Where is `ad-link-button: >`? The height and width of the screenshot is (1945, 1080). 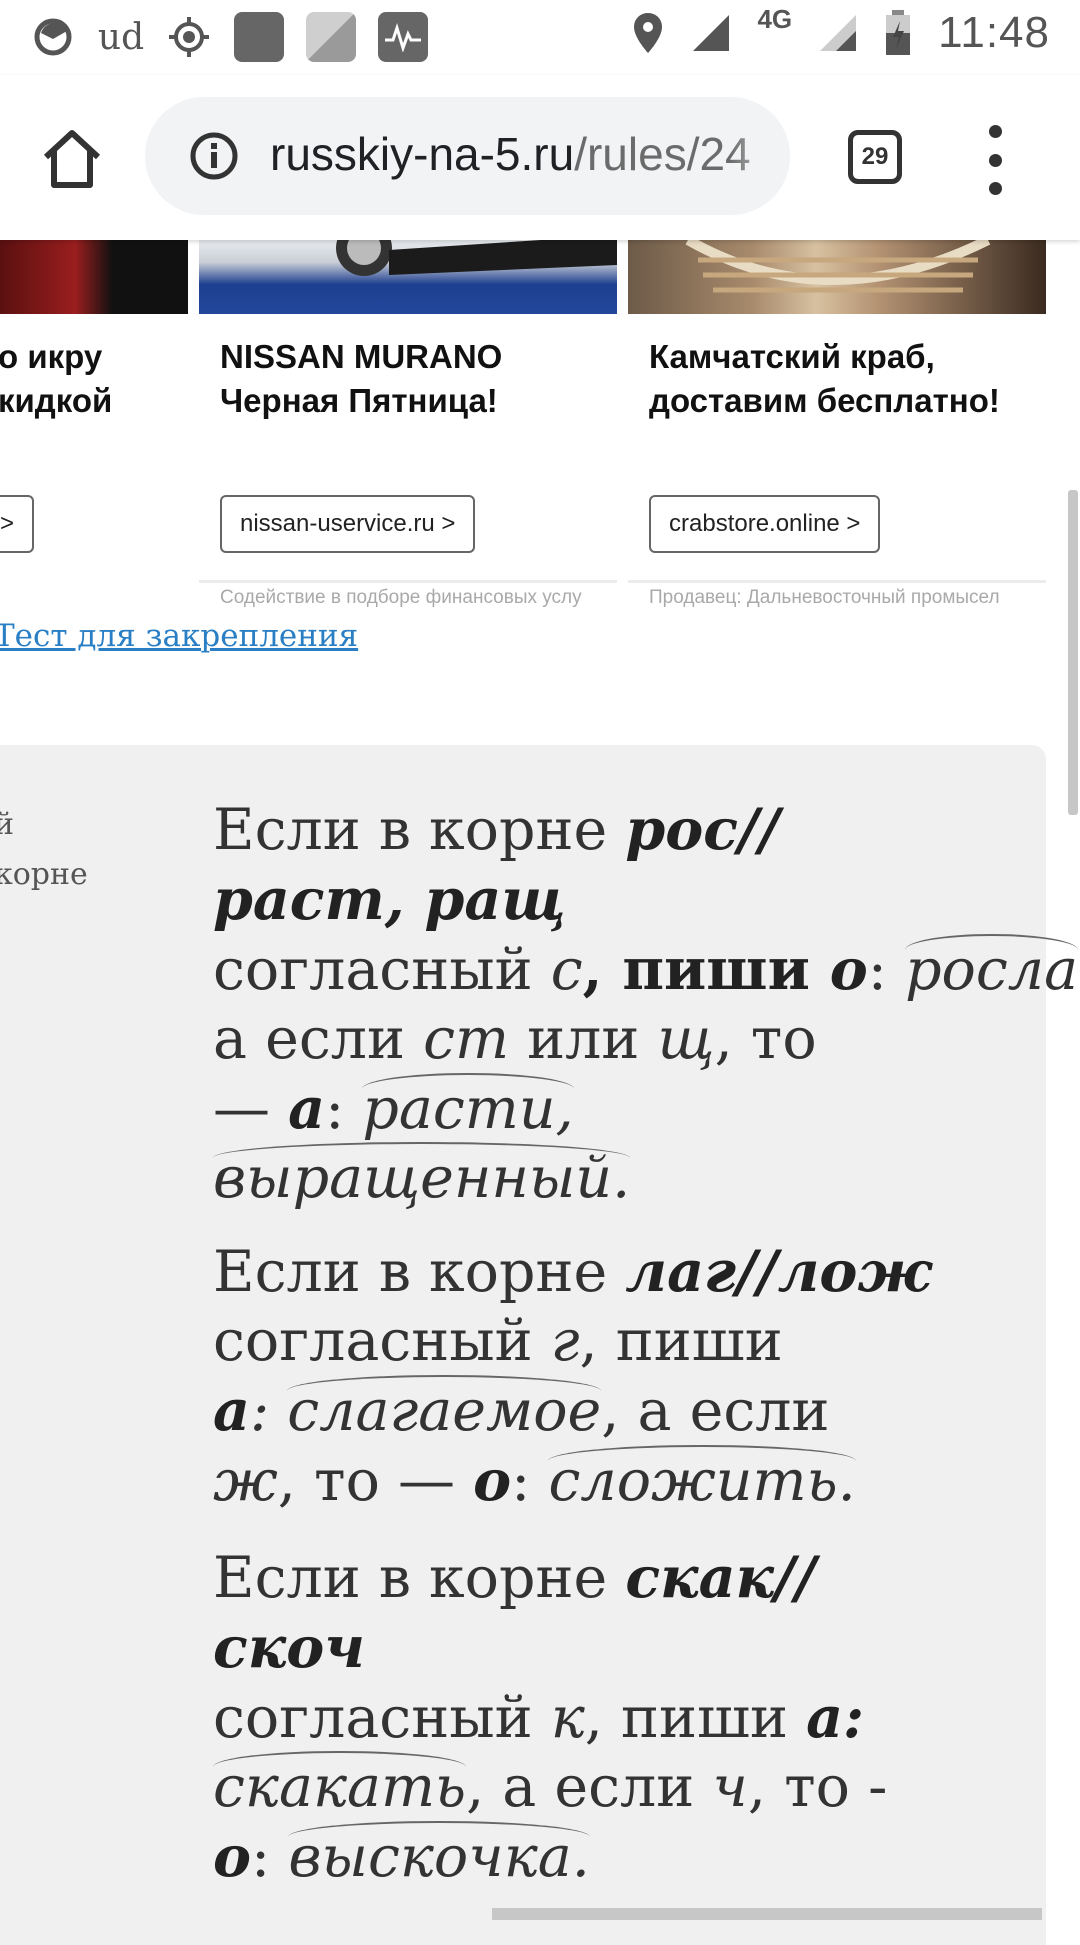 ad-link-button: > is located at coordinates (17, 524).